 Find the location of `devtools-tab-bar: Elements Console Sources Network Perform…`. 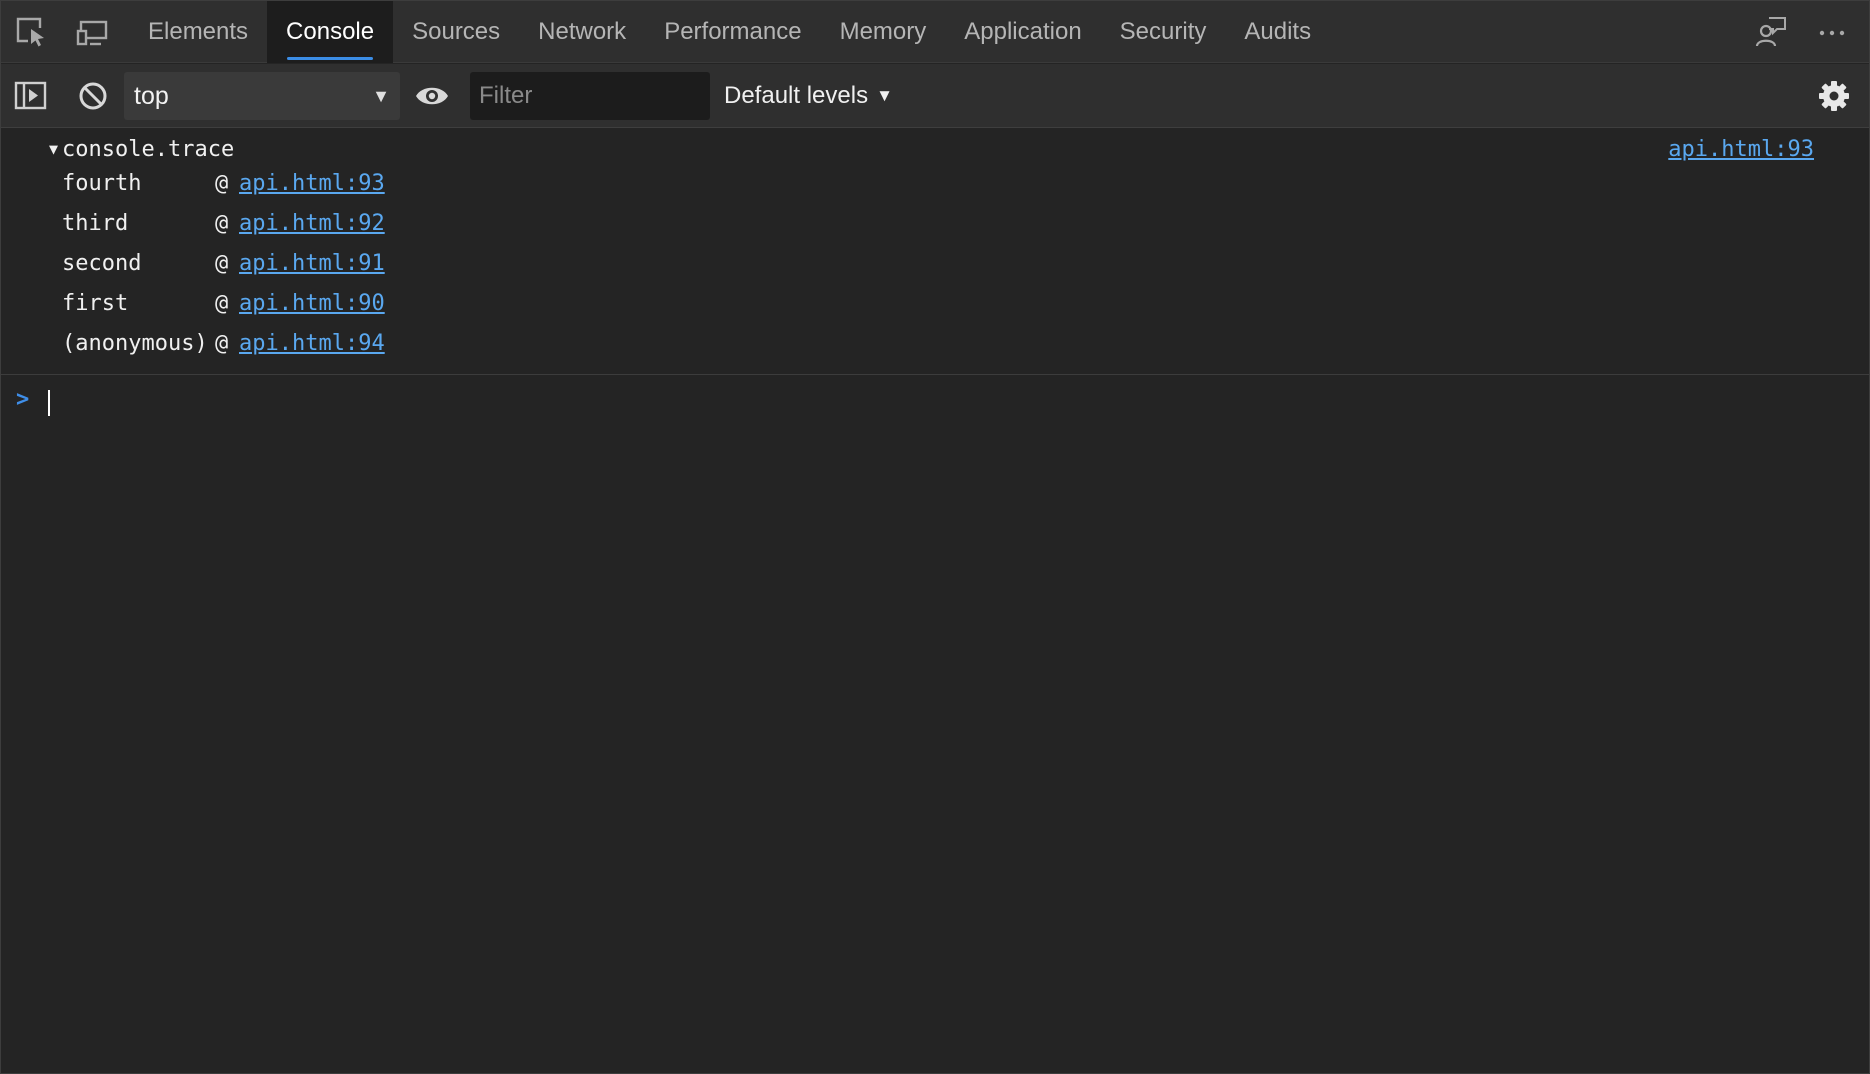

devtools-tab-bar: Elements Console Sources Network Perform… is located at coordinates (935, 32).